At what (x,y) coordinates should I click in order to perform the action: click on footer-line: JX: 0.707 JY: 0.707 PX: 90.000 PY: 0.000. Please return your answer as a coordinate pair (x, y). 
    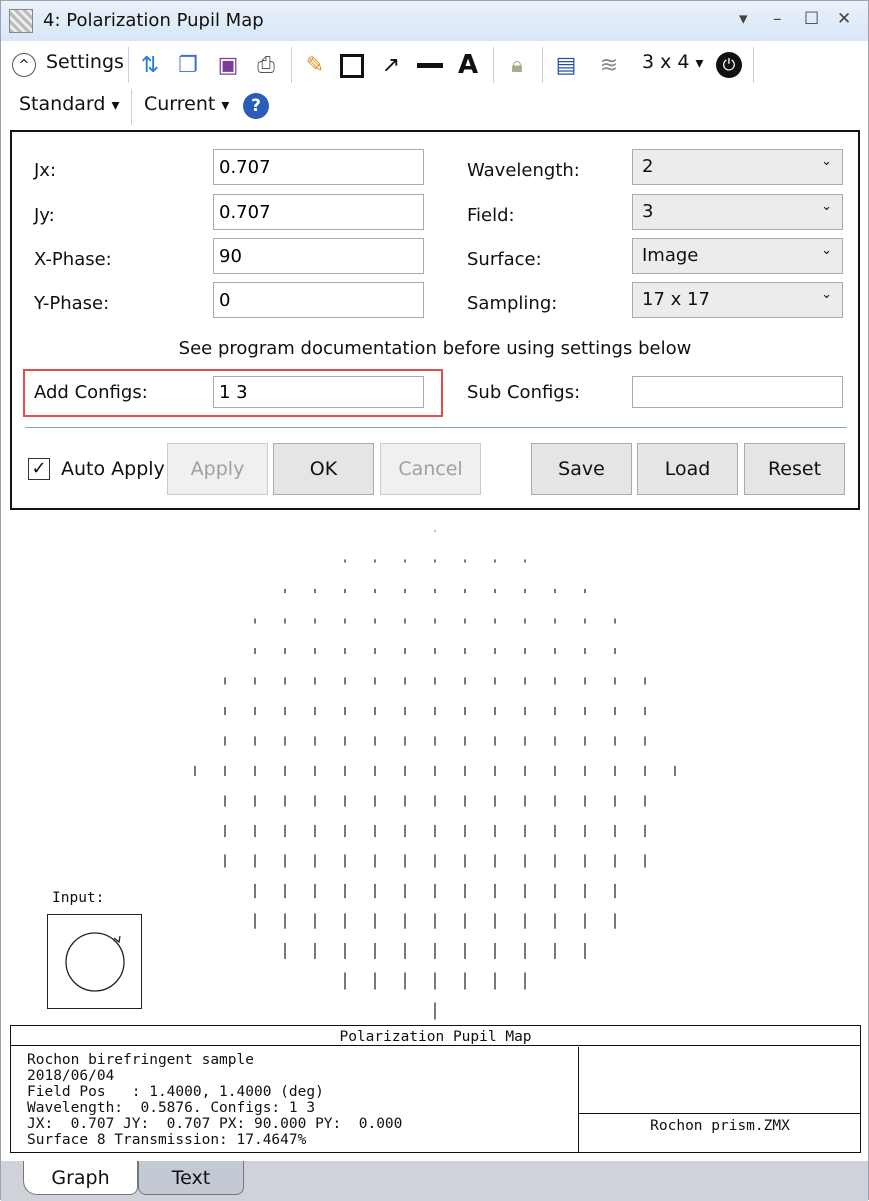
    Looking at the image, I should click on (215, 1124).